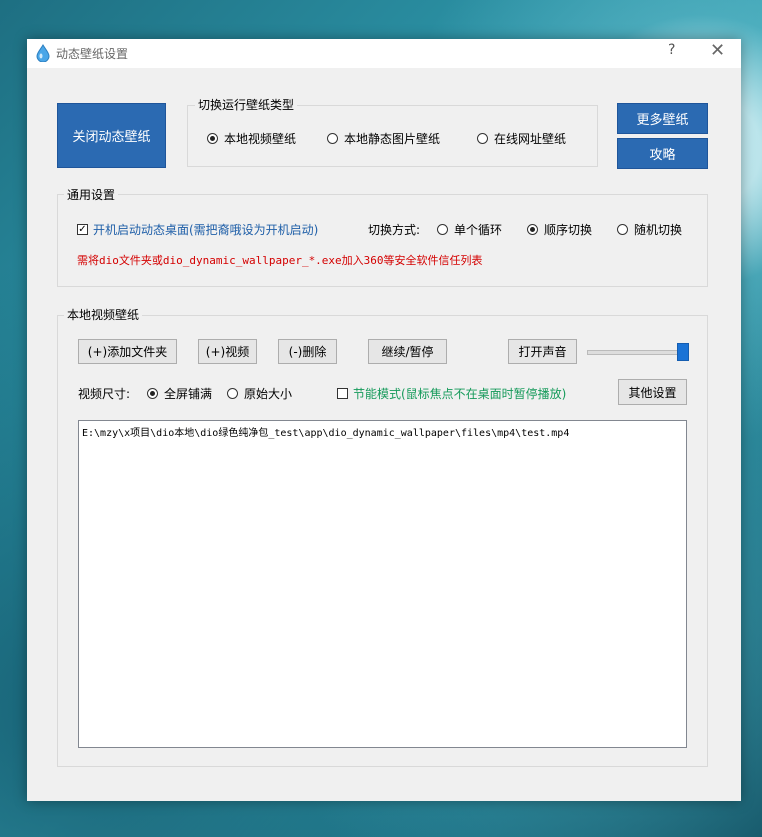 Image resolution: width=762 pixels, height=837 pixels. I want to click on title-bar: 动态壁纸设置 ? ✕, so click(384, 53).